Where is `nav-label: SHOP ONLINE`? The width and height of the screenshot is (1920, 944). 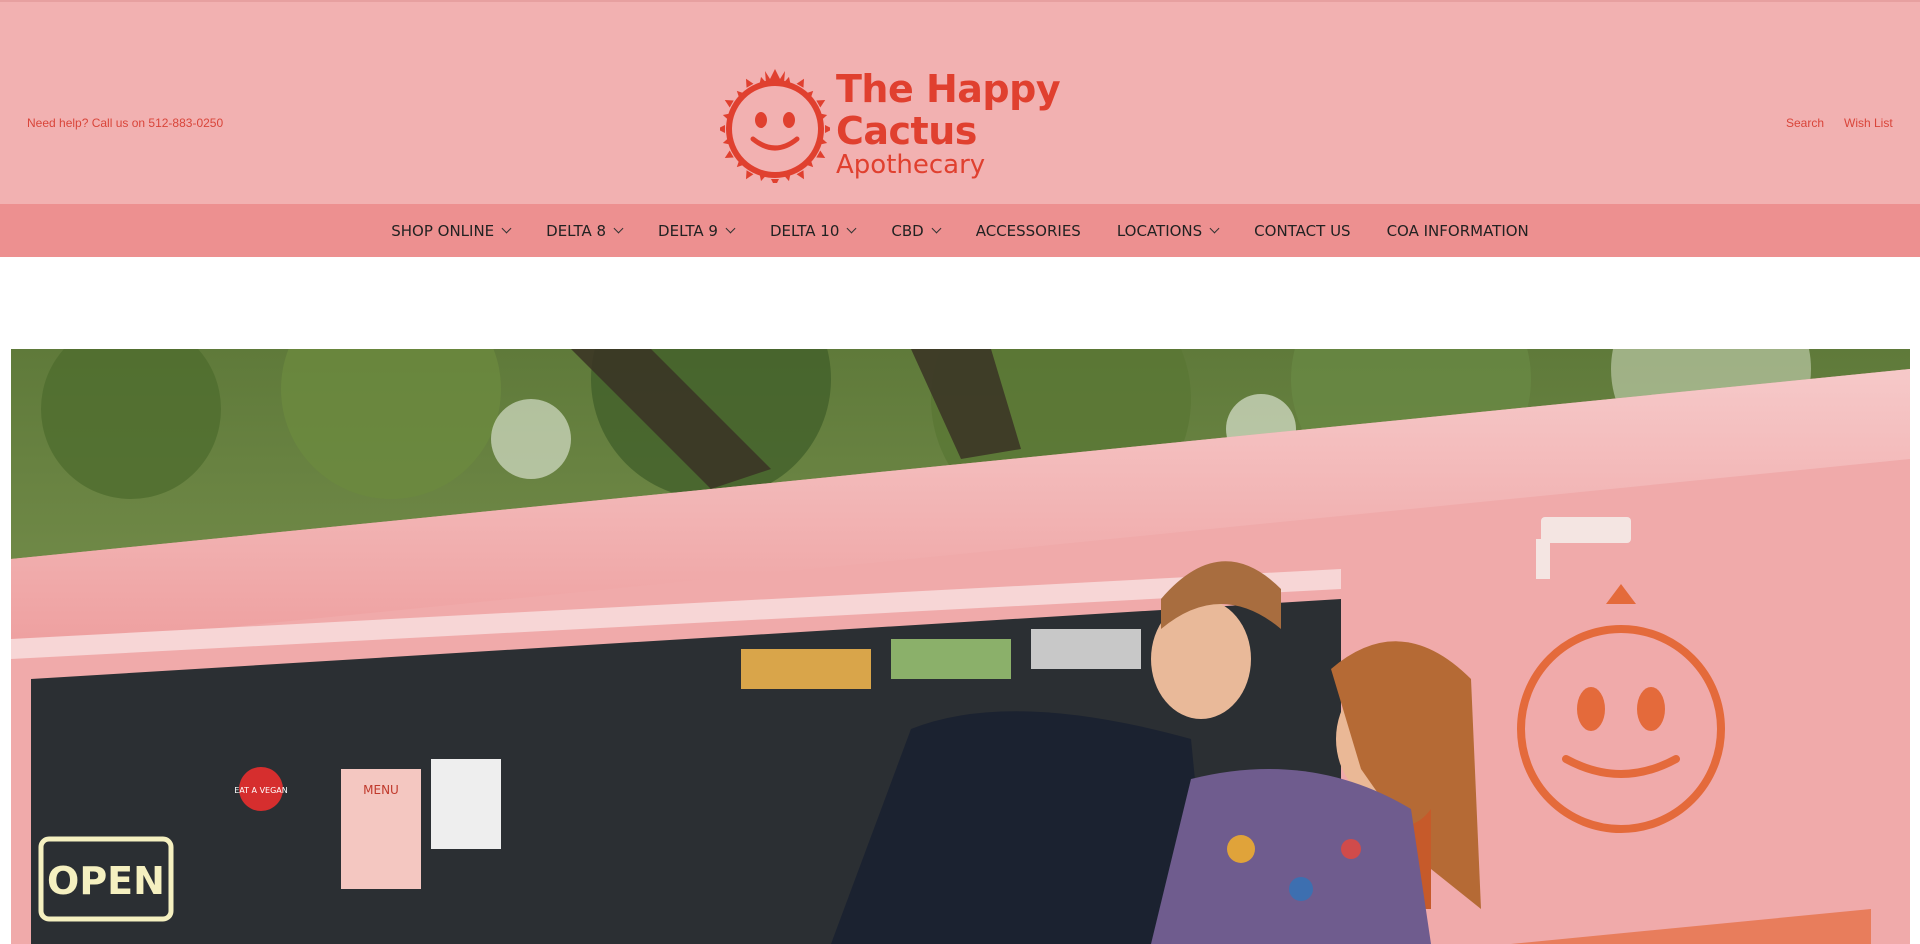 nav-label: SHOP ONLINE is located at coordinates (443, 230).